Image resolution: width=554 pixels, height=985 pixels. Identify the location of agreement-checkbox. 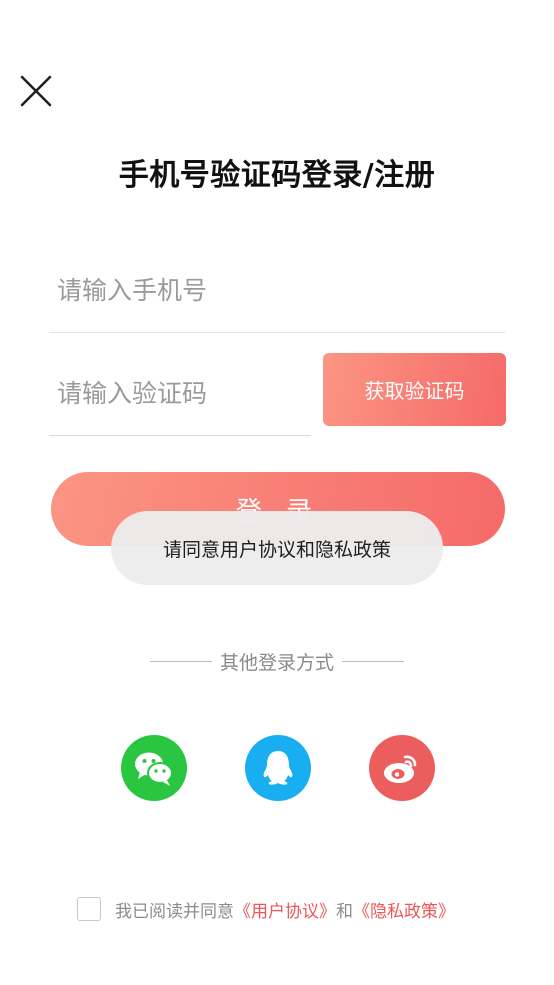
(89, 909).